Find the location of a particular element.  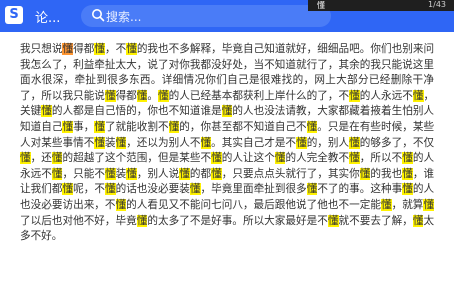

article-text-segment: 的超越了这个范围，但是某些不 is located at coordinates (137, 158).